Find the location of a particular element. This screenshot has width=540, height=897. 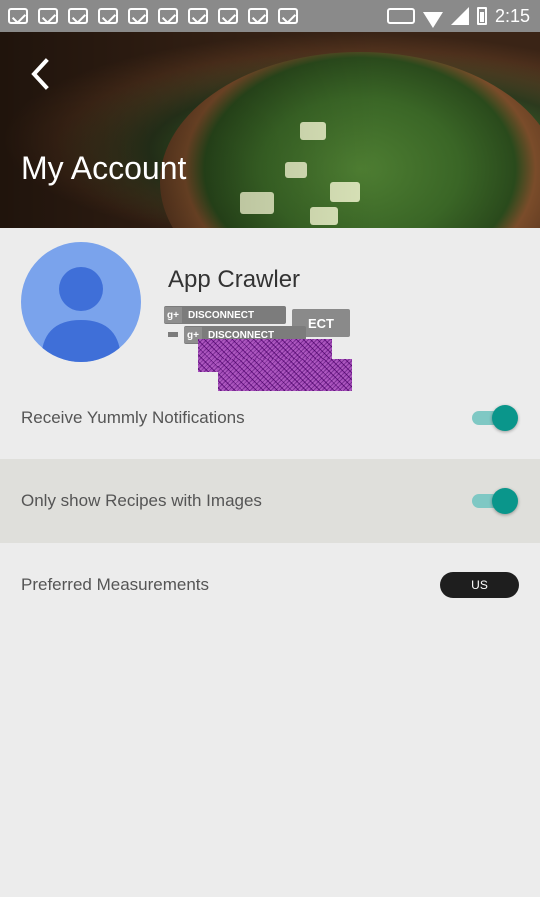

status-bar: 2:15 is located at coordinates (270, 16).